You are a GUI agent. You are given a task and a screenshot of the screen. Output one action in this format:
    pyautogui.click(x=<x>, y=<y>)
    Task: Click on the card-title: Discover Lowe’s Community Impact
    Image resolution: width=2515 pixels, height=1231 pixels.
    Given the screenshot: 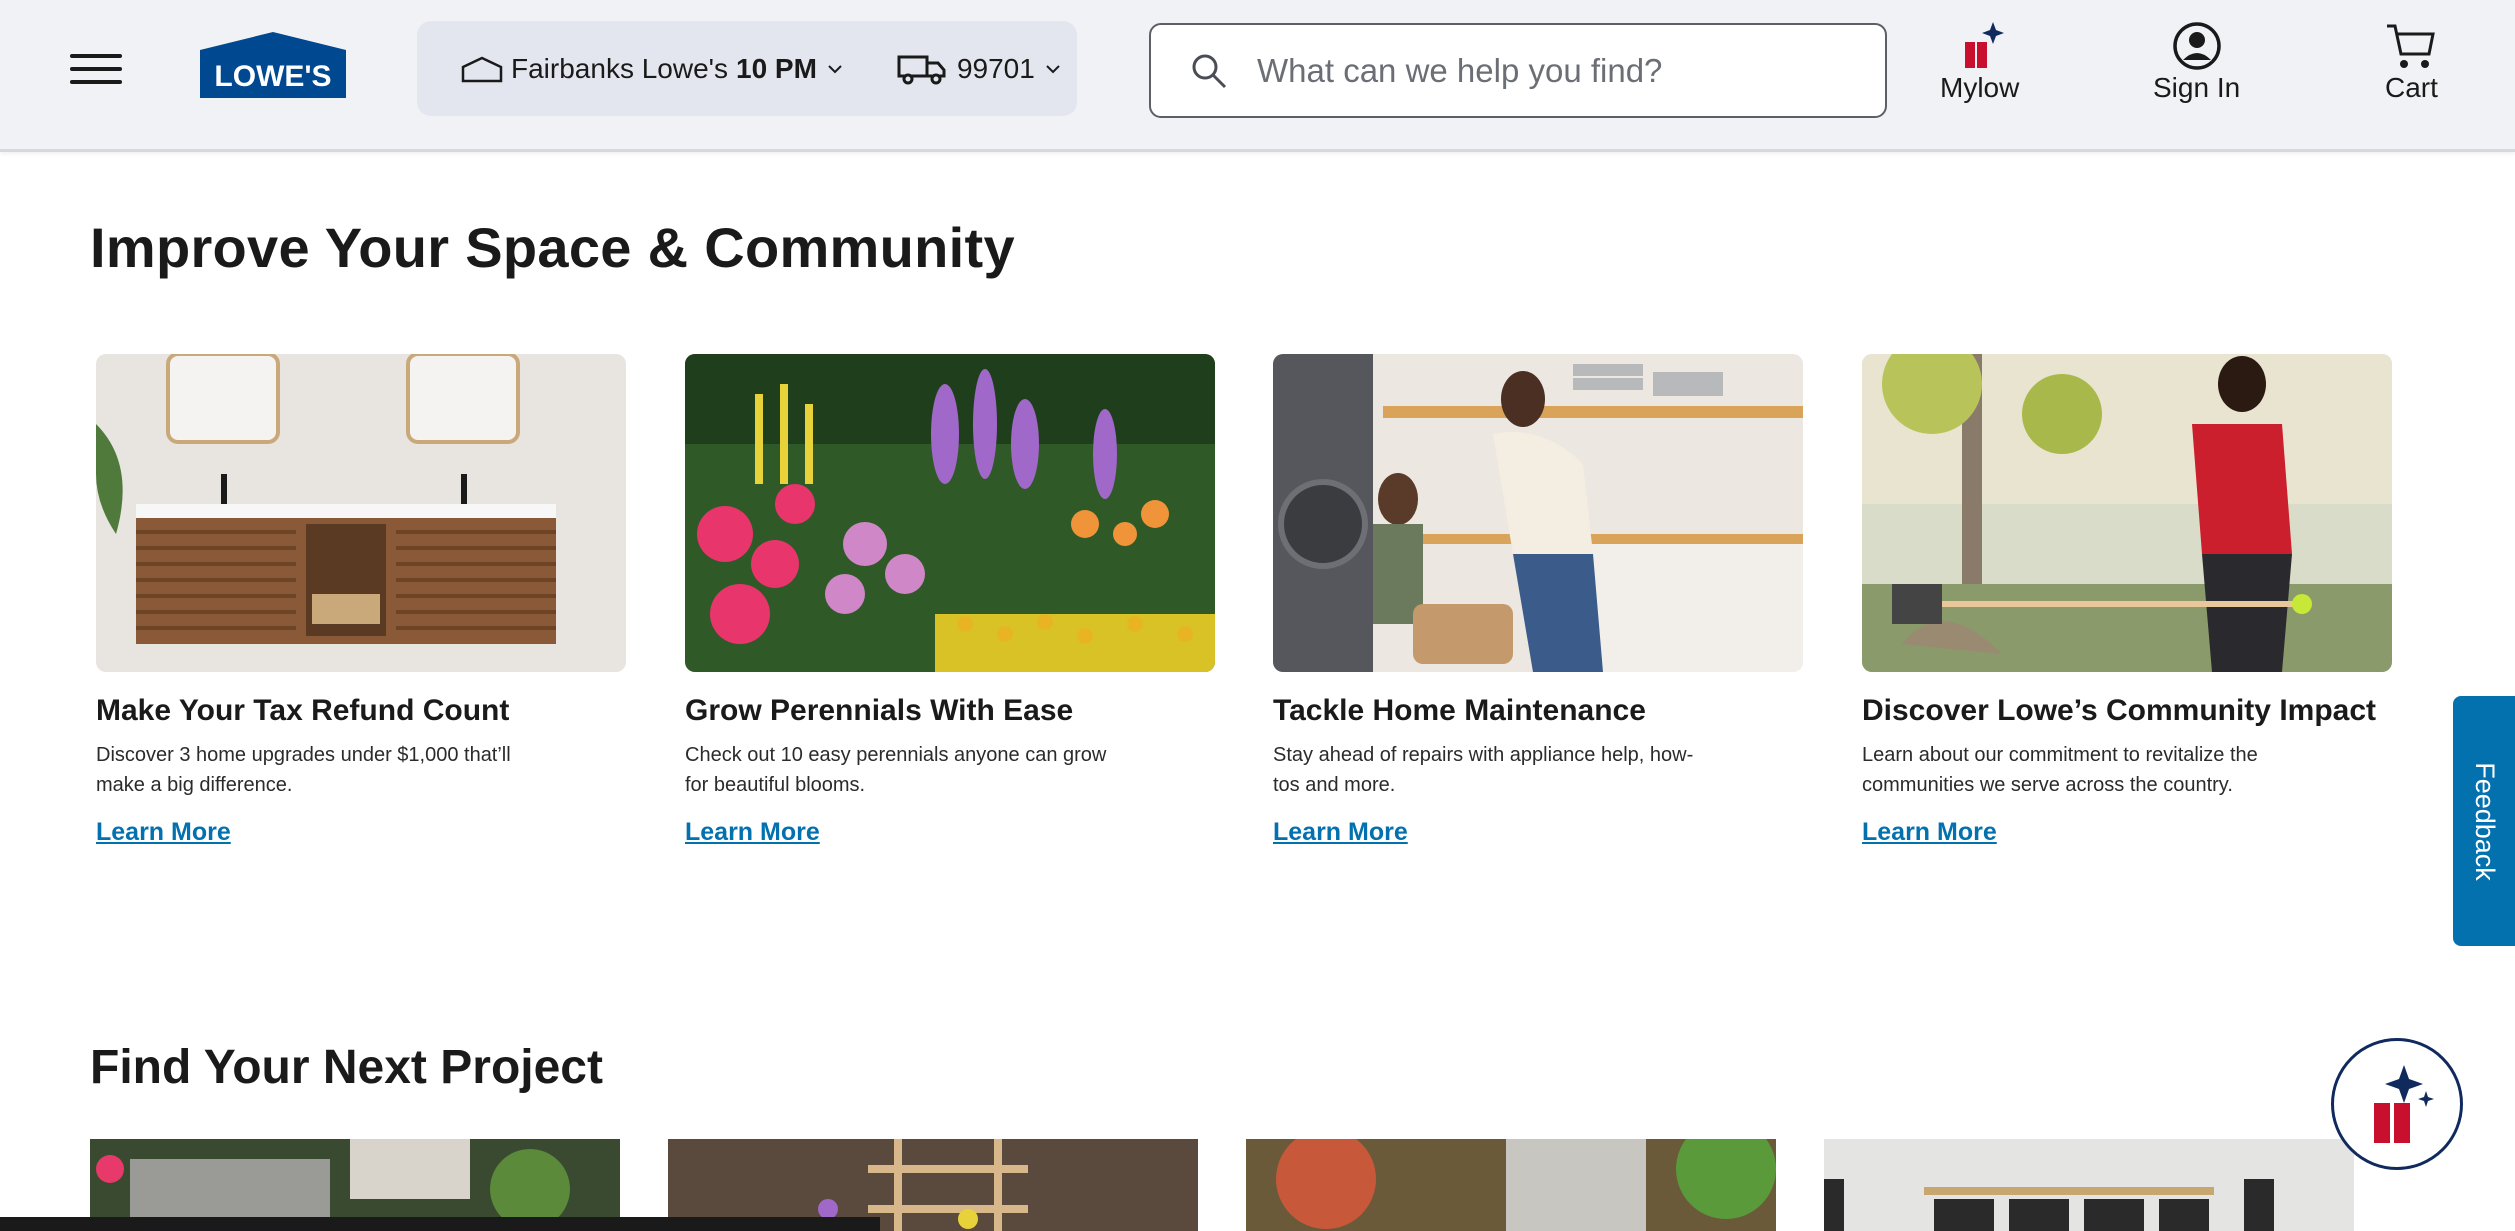 What is the action you would take?
    pyautogui.click(x=2119, y=710)
    